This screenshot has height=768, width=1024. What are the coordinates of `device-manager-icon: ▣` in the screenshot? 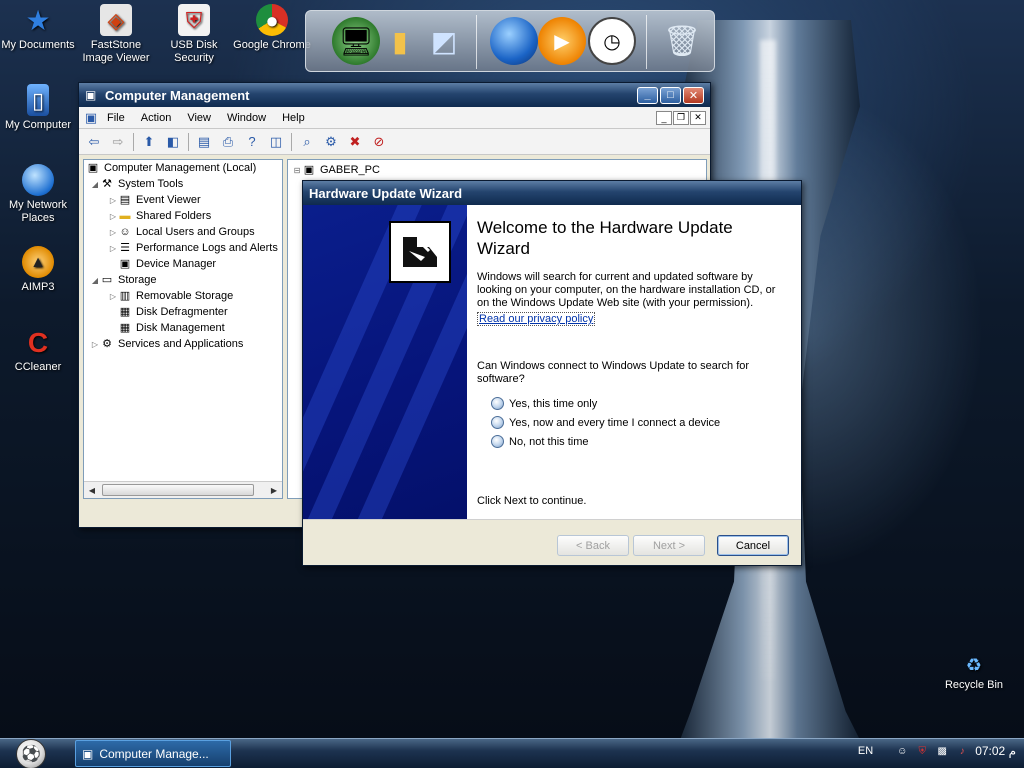 It's located at (125, 264).